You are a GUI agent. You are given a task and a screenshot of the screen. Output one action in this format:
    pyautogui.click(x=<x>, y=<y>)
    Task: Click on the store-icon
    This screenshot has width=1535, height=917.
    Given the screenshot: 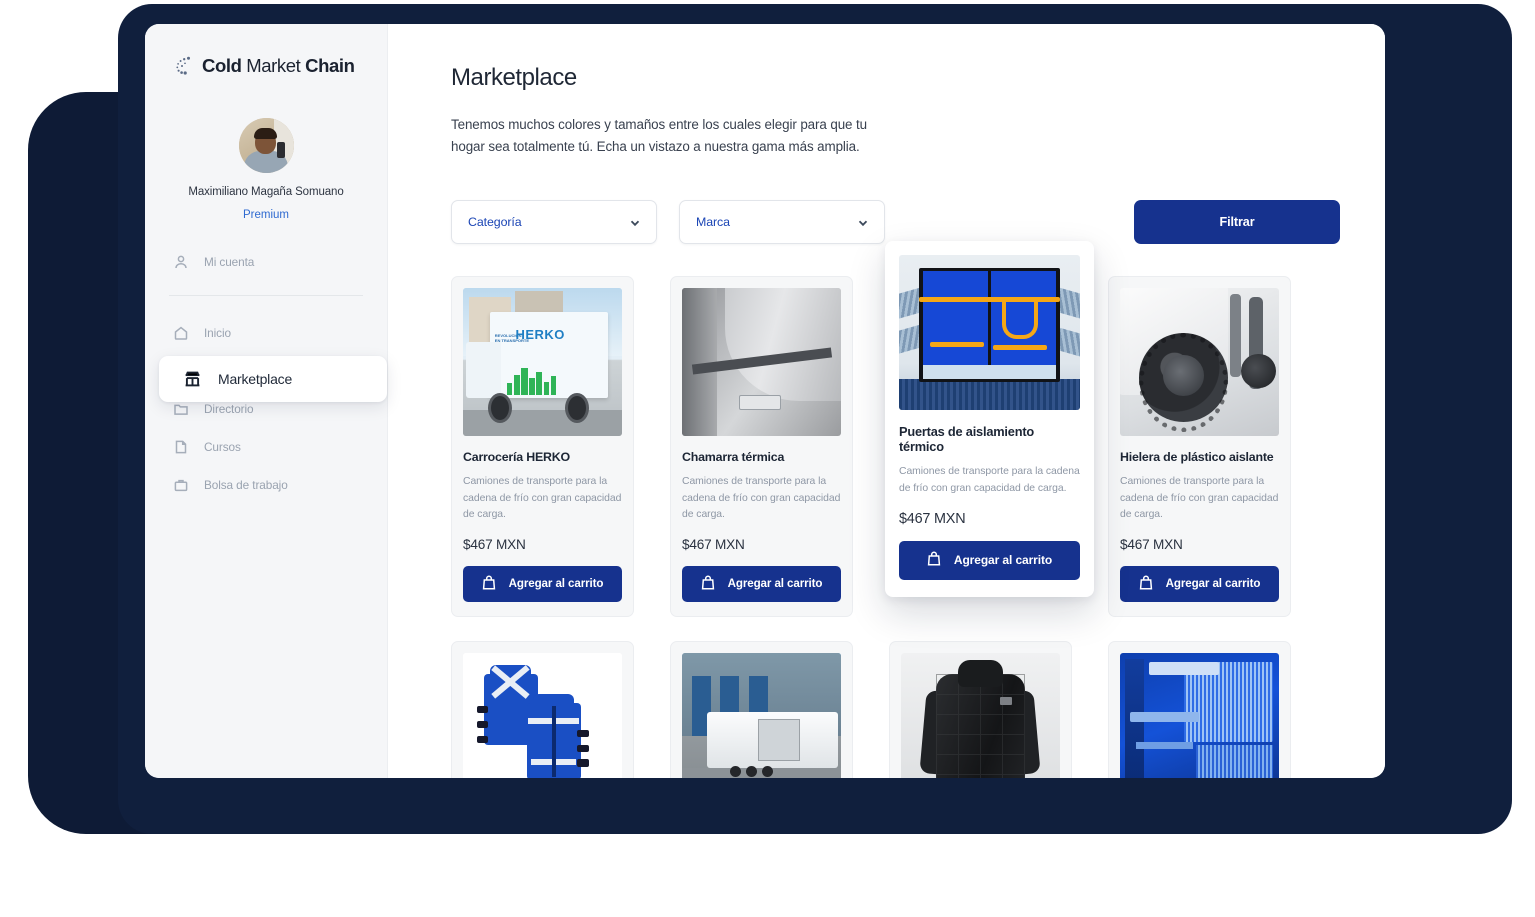 What is the action you would take?
    pyautogui.click(x=192, y=379)
    